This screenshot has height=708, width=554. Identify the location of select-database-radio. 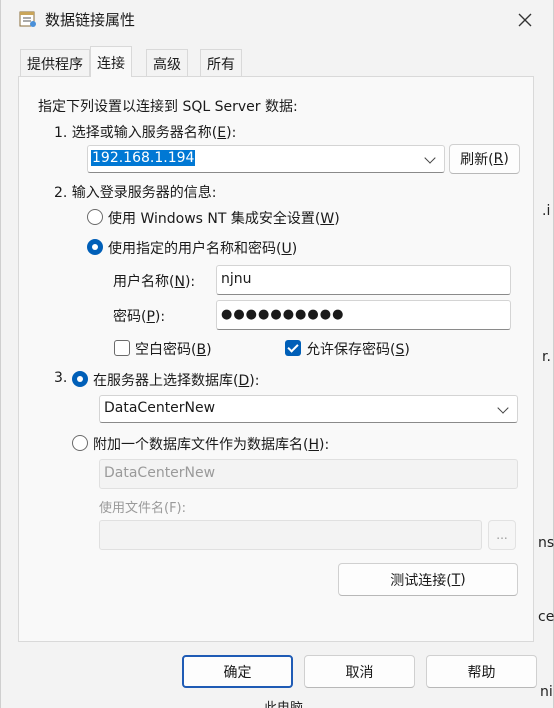
(80, 379).